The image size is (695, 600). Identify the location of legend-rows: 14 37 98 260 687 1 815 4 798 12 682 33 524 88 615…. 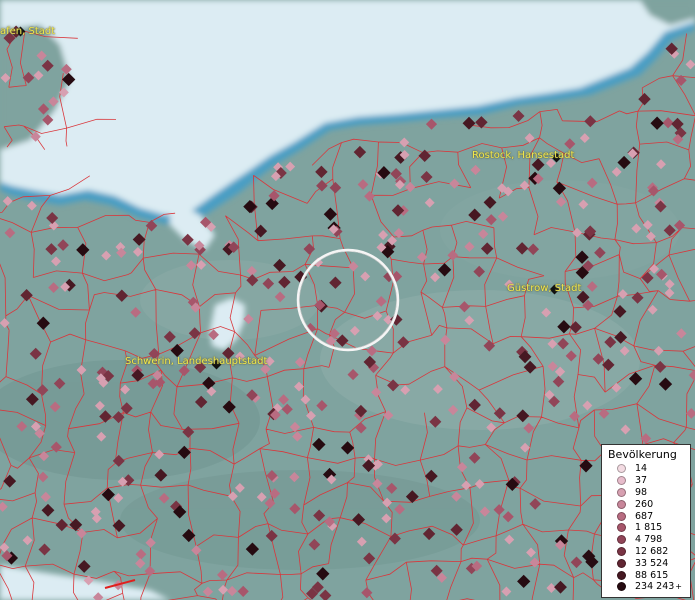
(646, 528).